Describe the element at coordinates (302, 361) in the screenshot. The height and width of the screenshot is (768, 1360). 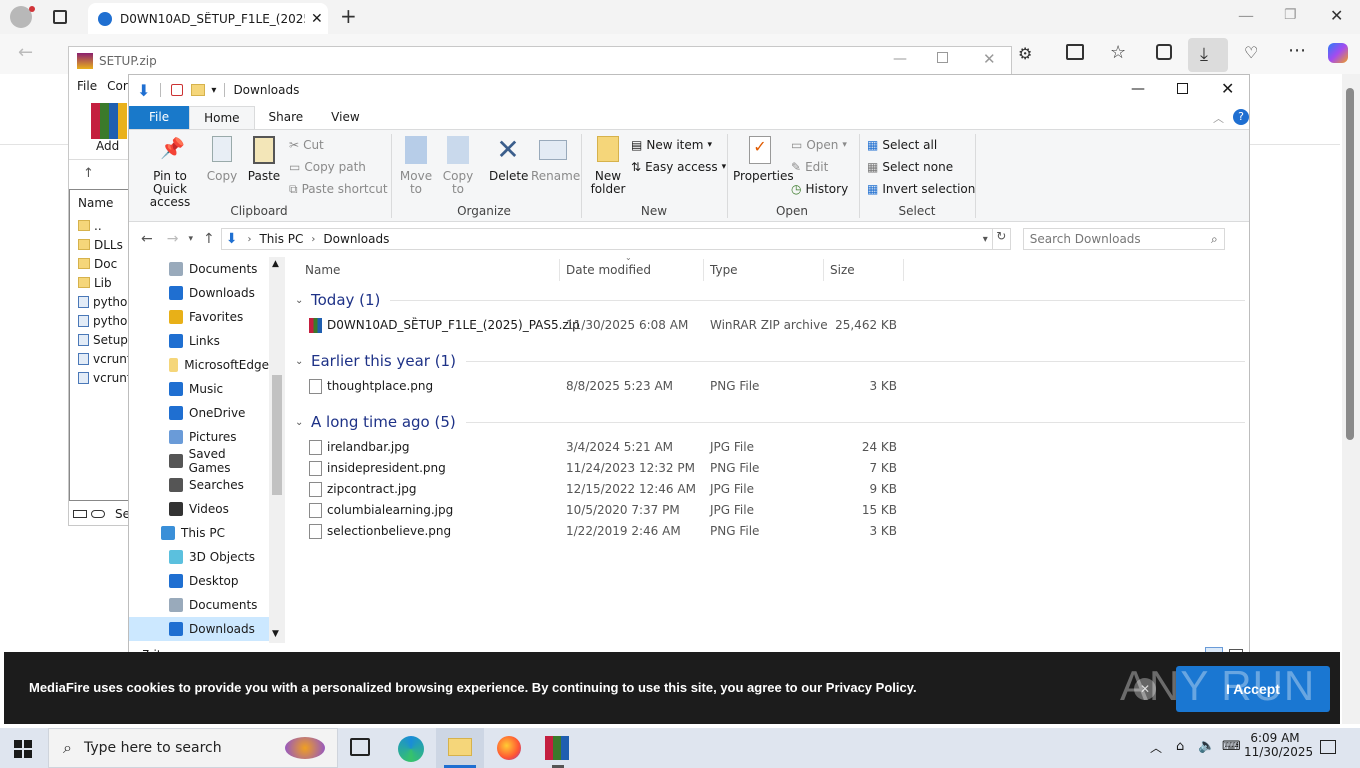
I see `collapse-group-icon: ⌄` at that location.